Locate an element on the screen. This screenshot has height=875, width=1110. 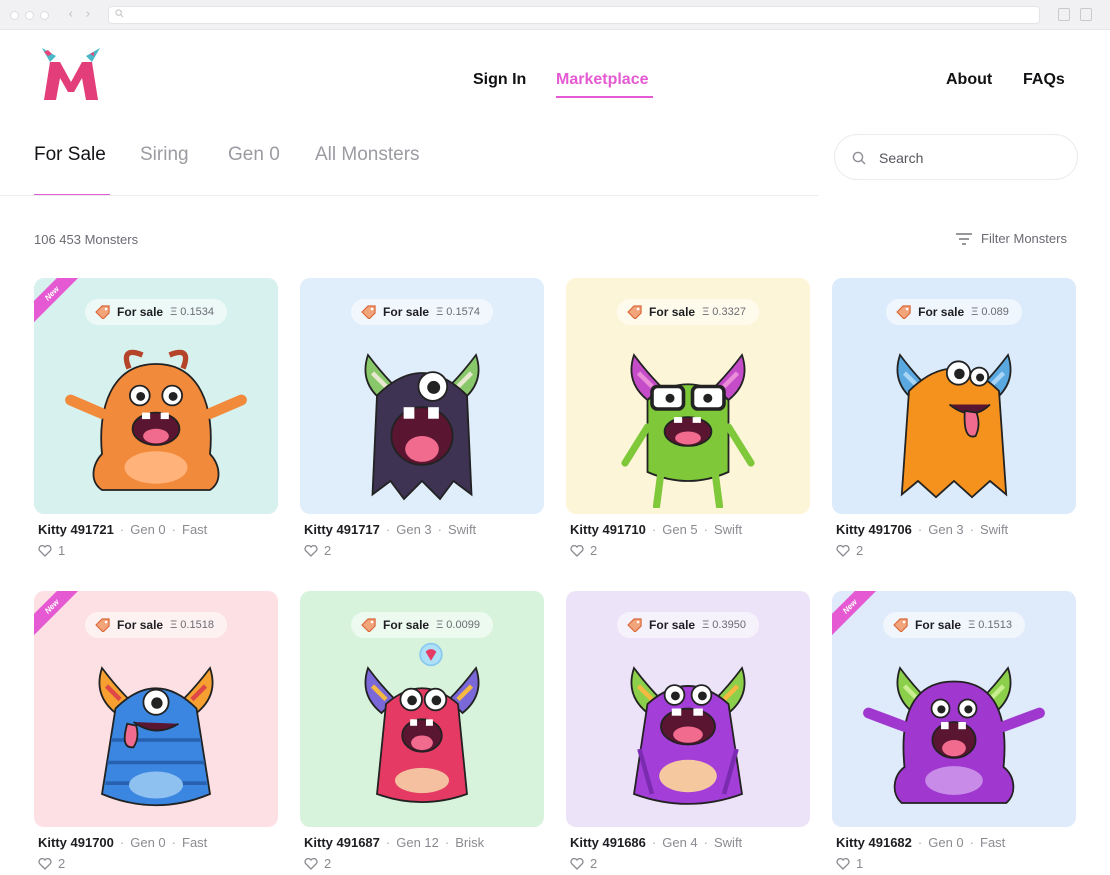
marketplace-link: Marketplace is located at coordinates (602, 80).